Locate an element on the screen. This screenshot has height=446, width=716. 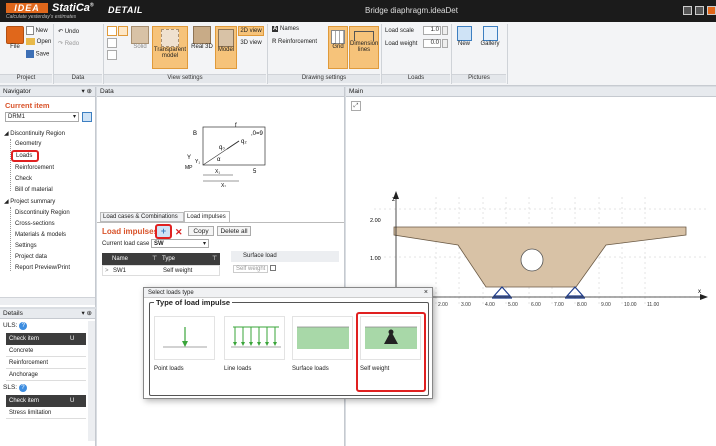
x-tick: 11.00 is located at coordinates (653, 305).